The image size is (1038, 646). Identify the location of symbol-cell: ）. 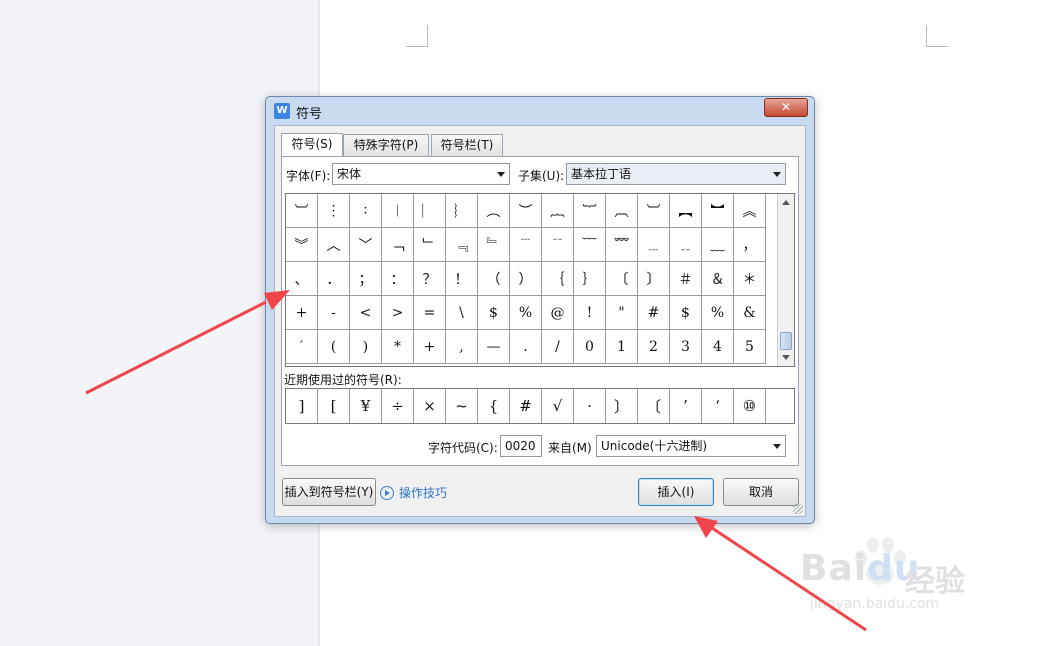
(526, 279).